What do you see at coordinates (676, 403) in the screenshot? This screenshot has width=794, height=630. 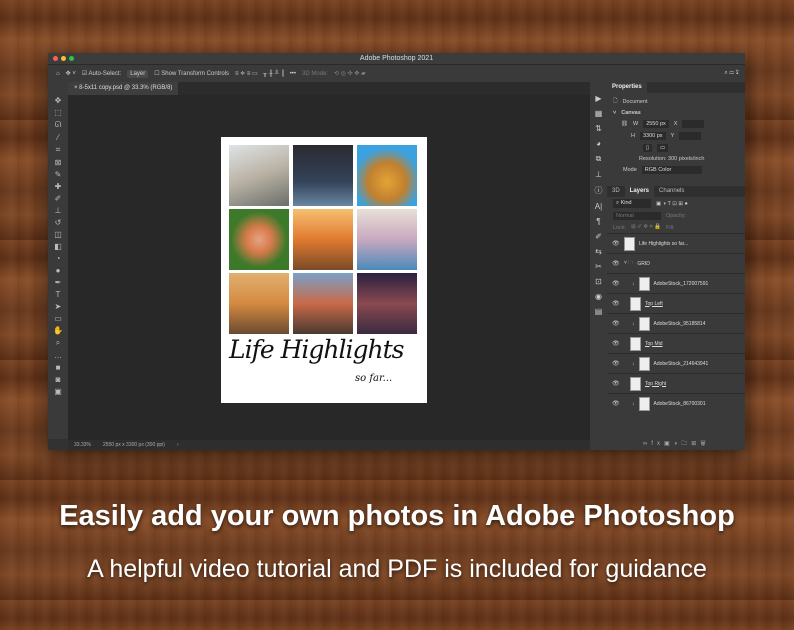 I see `layer-row: 👁 ↓ AdobeStock_86700301` at bounding box center [676, 403].